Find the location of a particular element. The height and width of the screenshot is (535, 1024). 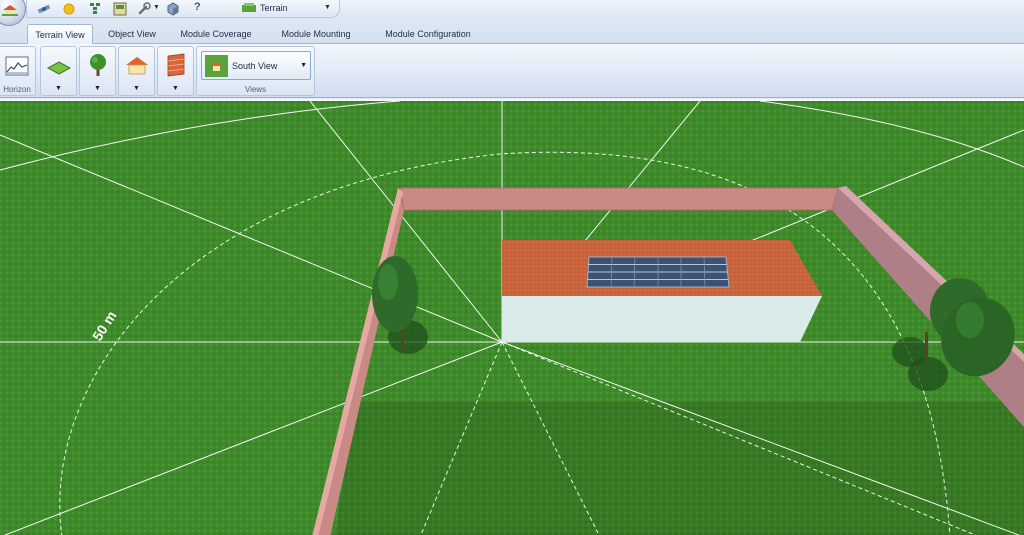

terrain-dropdown: Terrain ▼ is located at coordinates (286, 8).